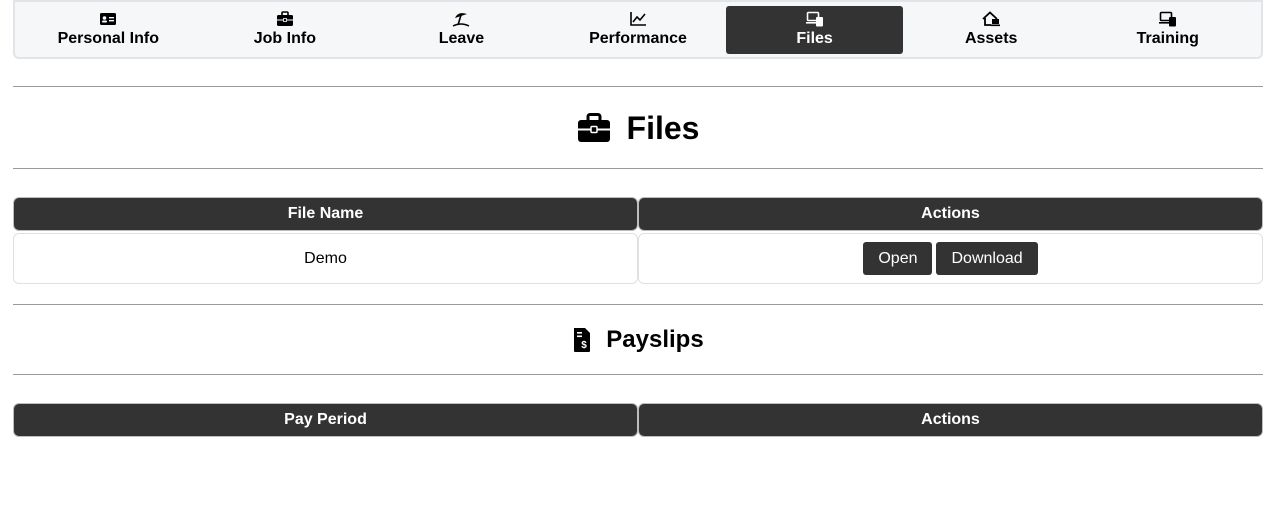 Image resolution: width=1276 pixels, height=516 pixels. What do you see at coordinates (987, 258) in the screenshot?
I see `download-file-button: Download` at bounding box center [987, 258].